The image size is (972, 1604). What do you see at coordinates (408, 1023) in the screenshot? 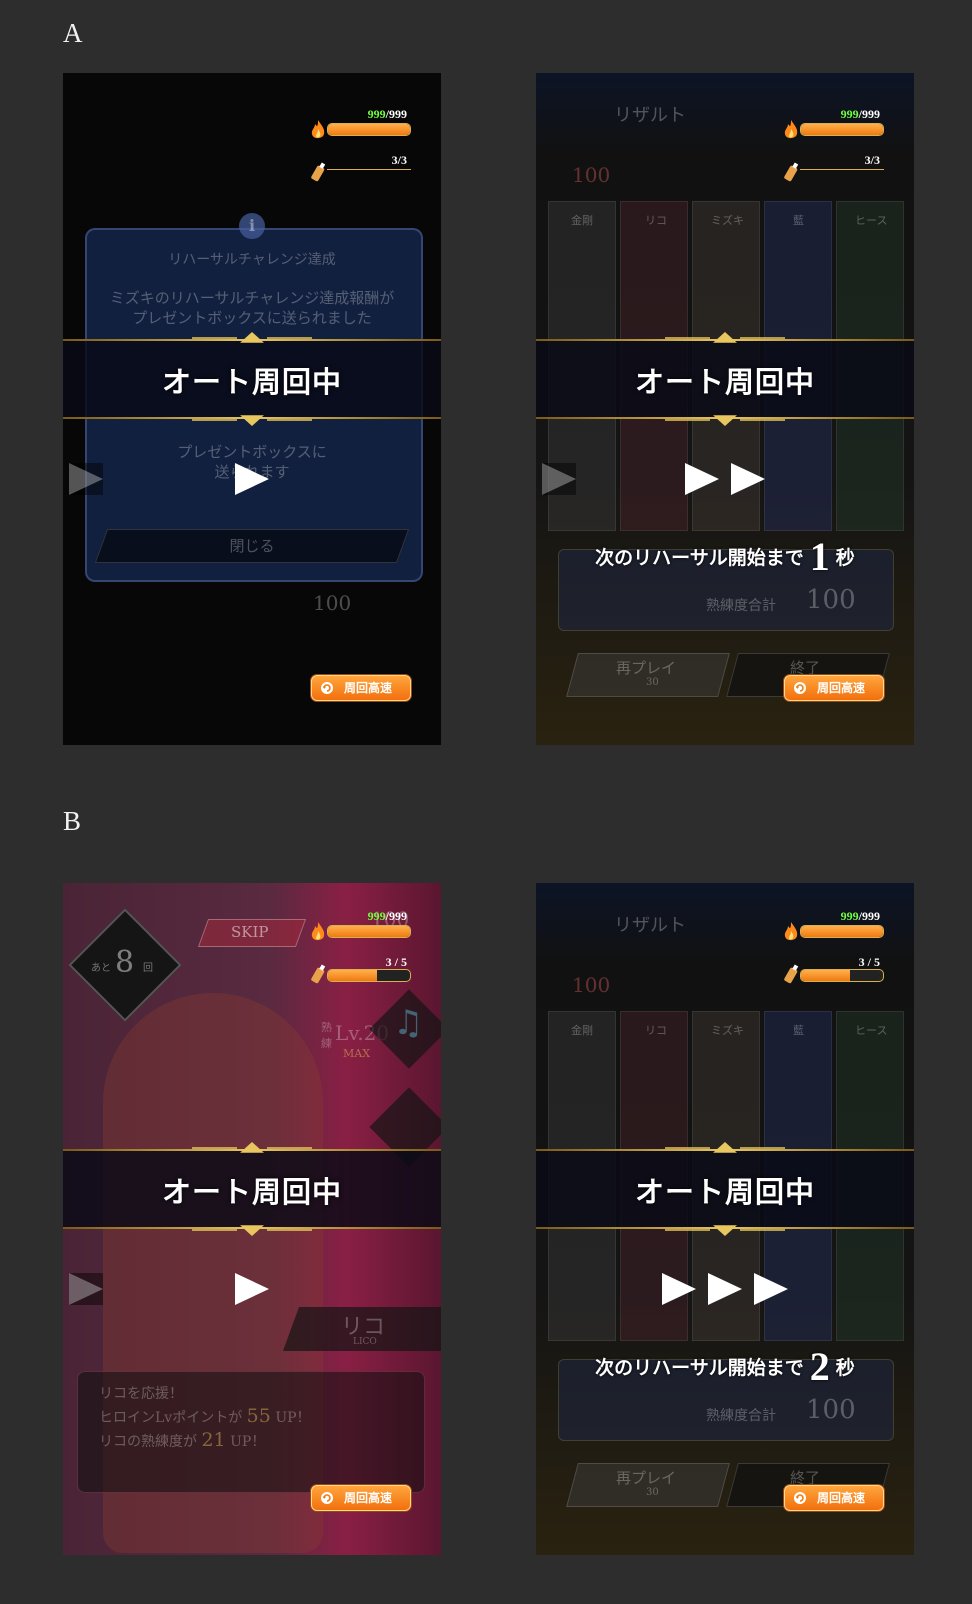
I see `music-note-icon: ♫` at bounding box center [408, 1023].